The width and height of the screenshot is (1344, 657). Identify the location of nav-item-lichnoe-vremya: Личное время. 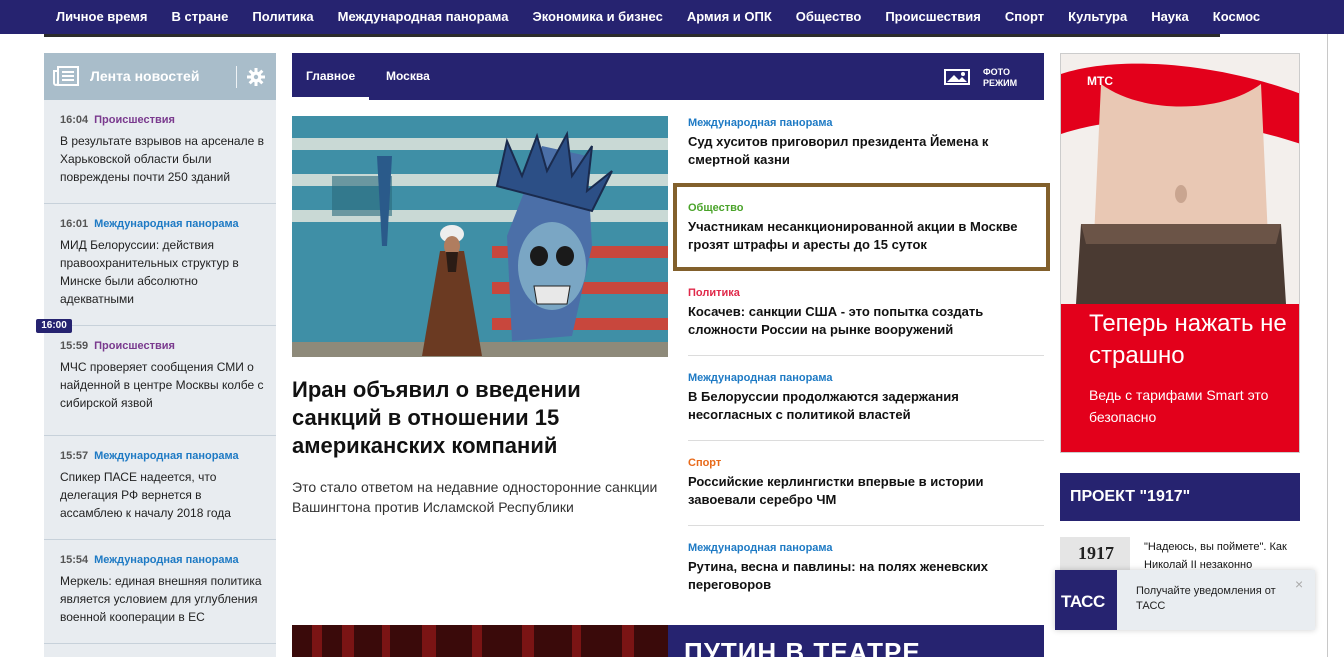
(102, 17).